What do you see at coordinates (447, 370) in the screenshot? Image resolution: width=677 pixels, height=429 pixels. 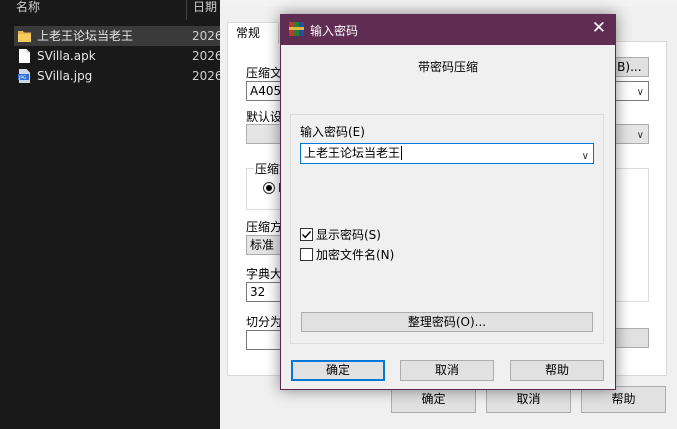 I see `dialog-cancel-button: 取消` at bounding box center [447, 370].